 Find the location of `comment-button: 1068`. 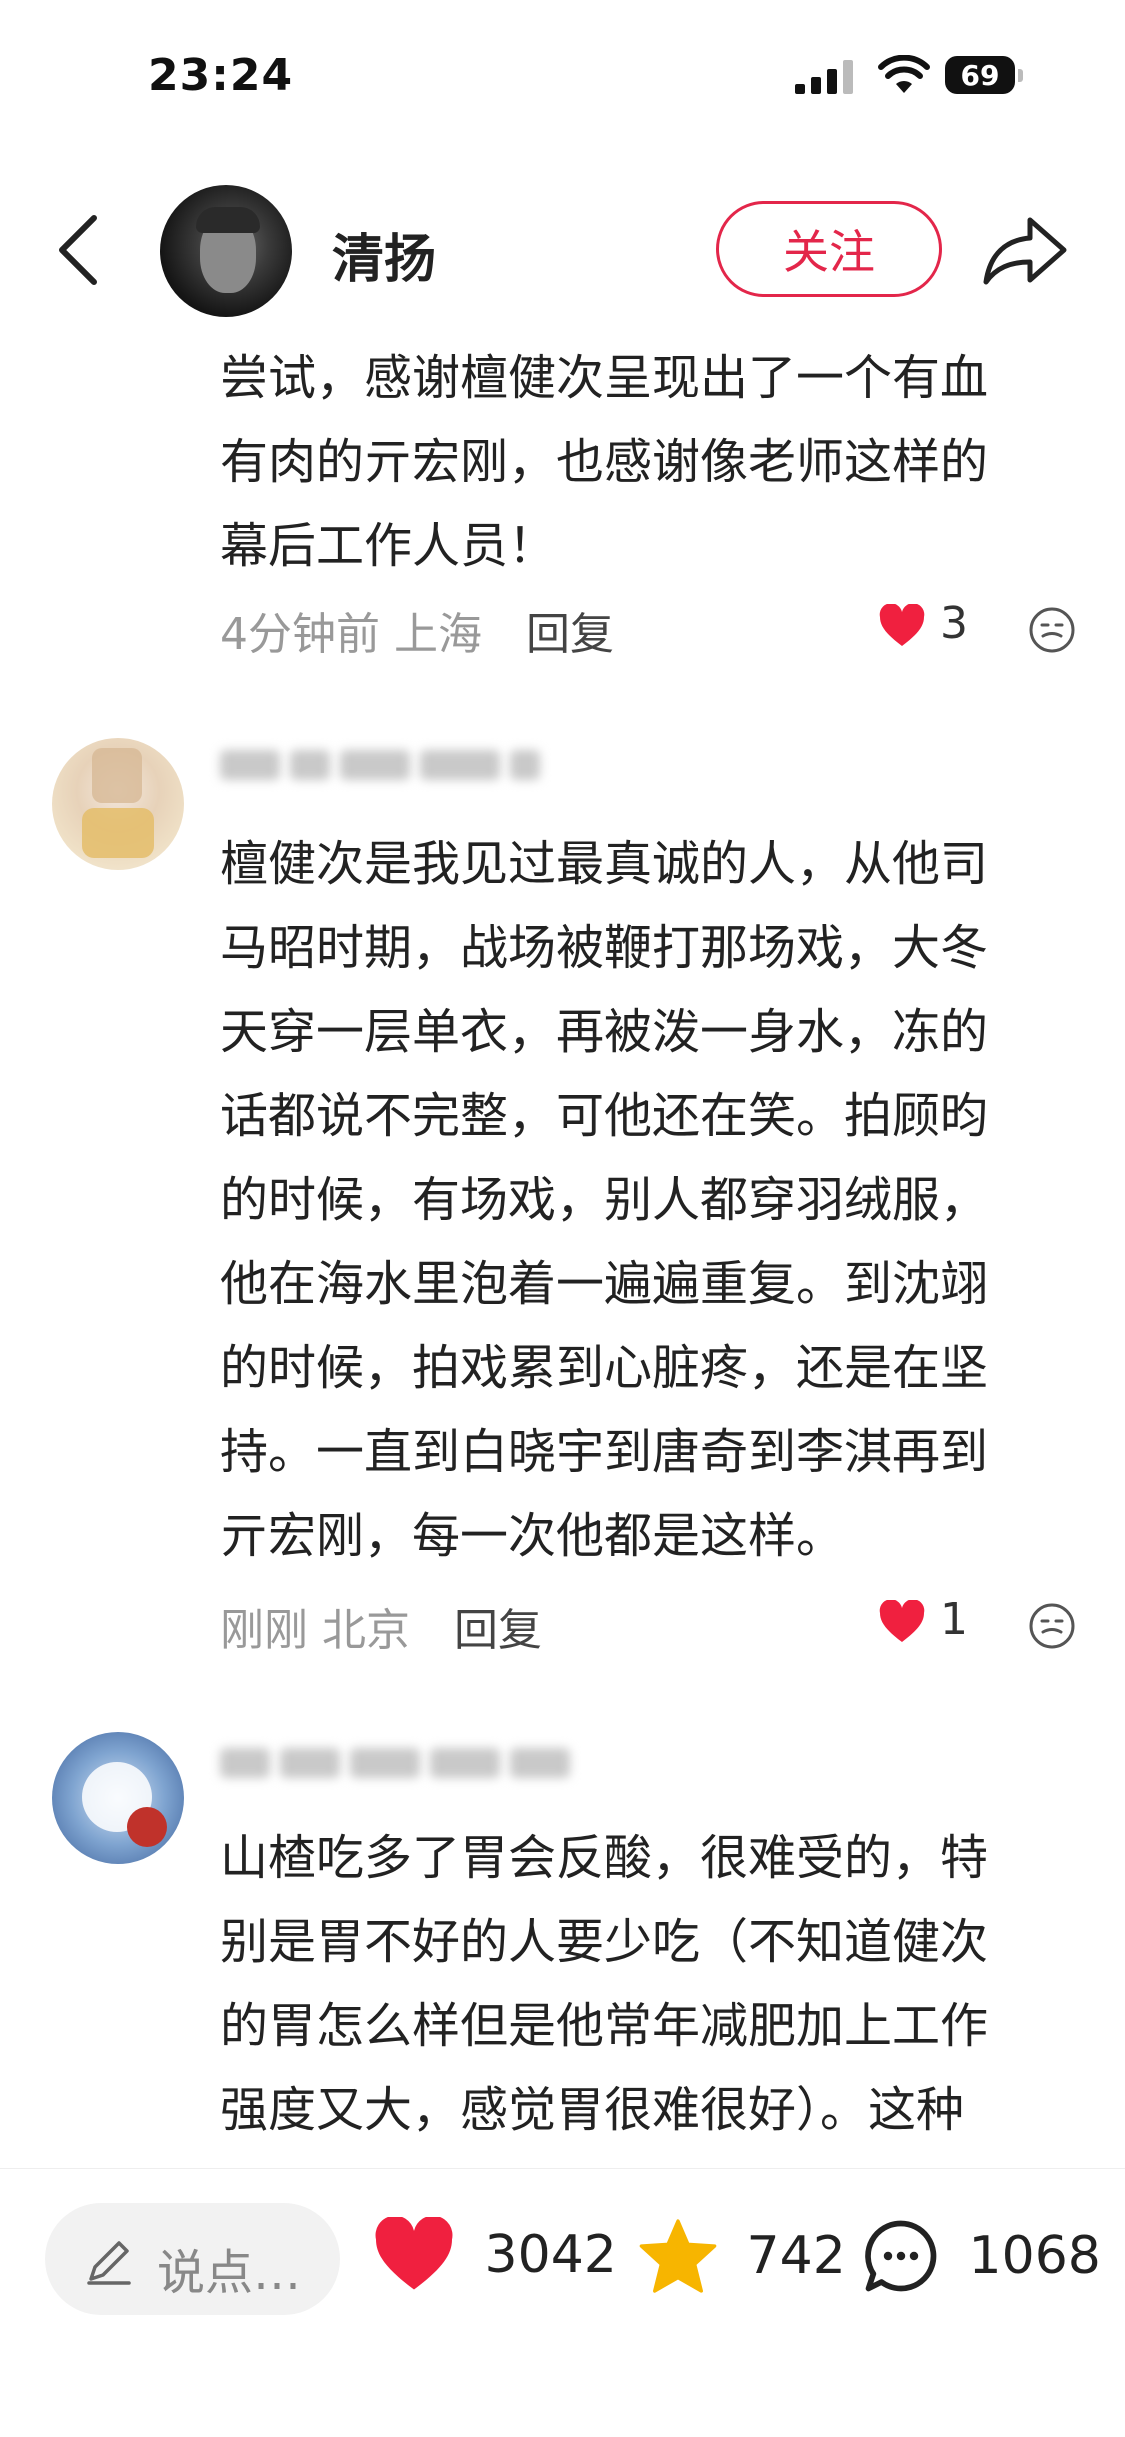

comment-button: 1068 is located at coordinates (981, 2256).